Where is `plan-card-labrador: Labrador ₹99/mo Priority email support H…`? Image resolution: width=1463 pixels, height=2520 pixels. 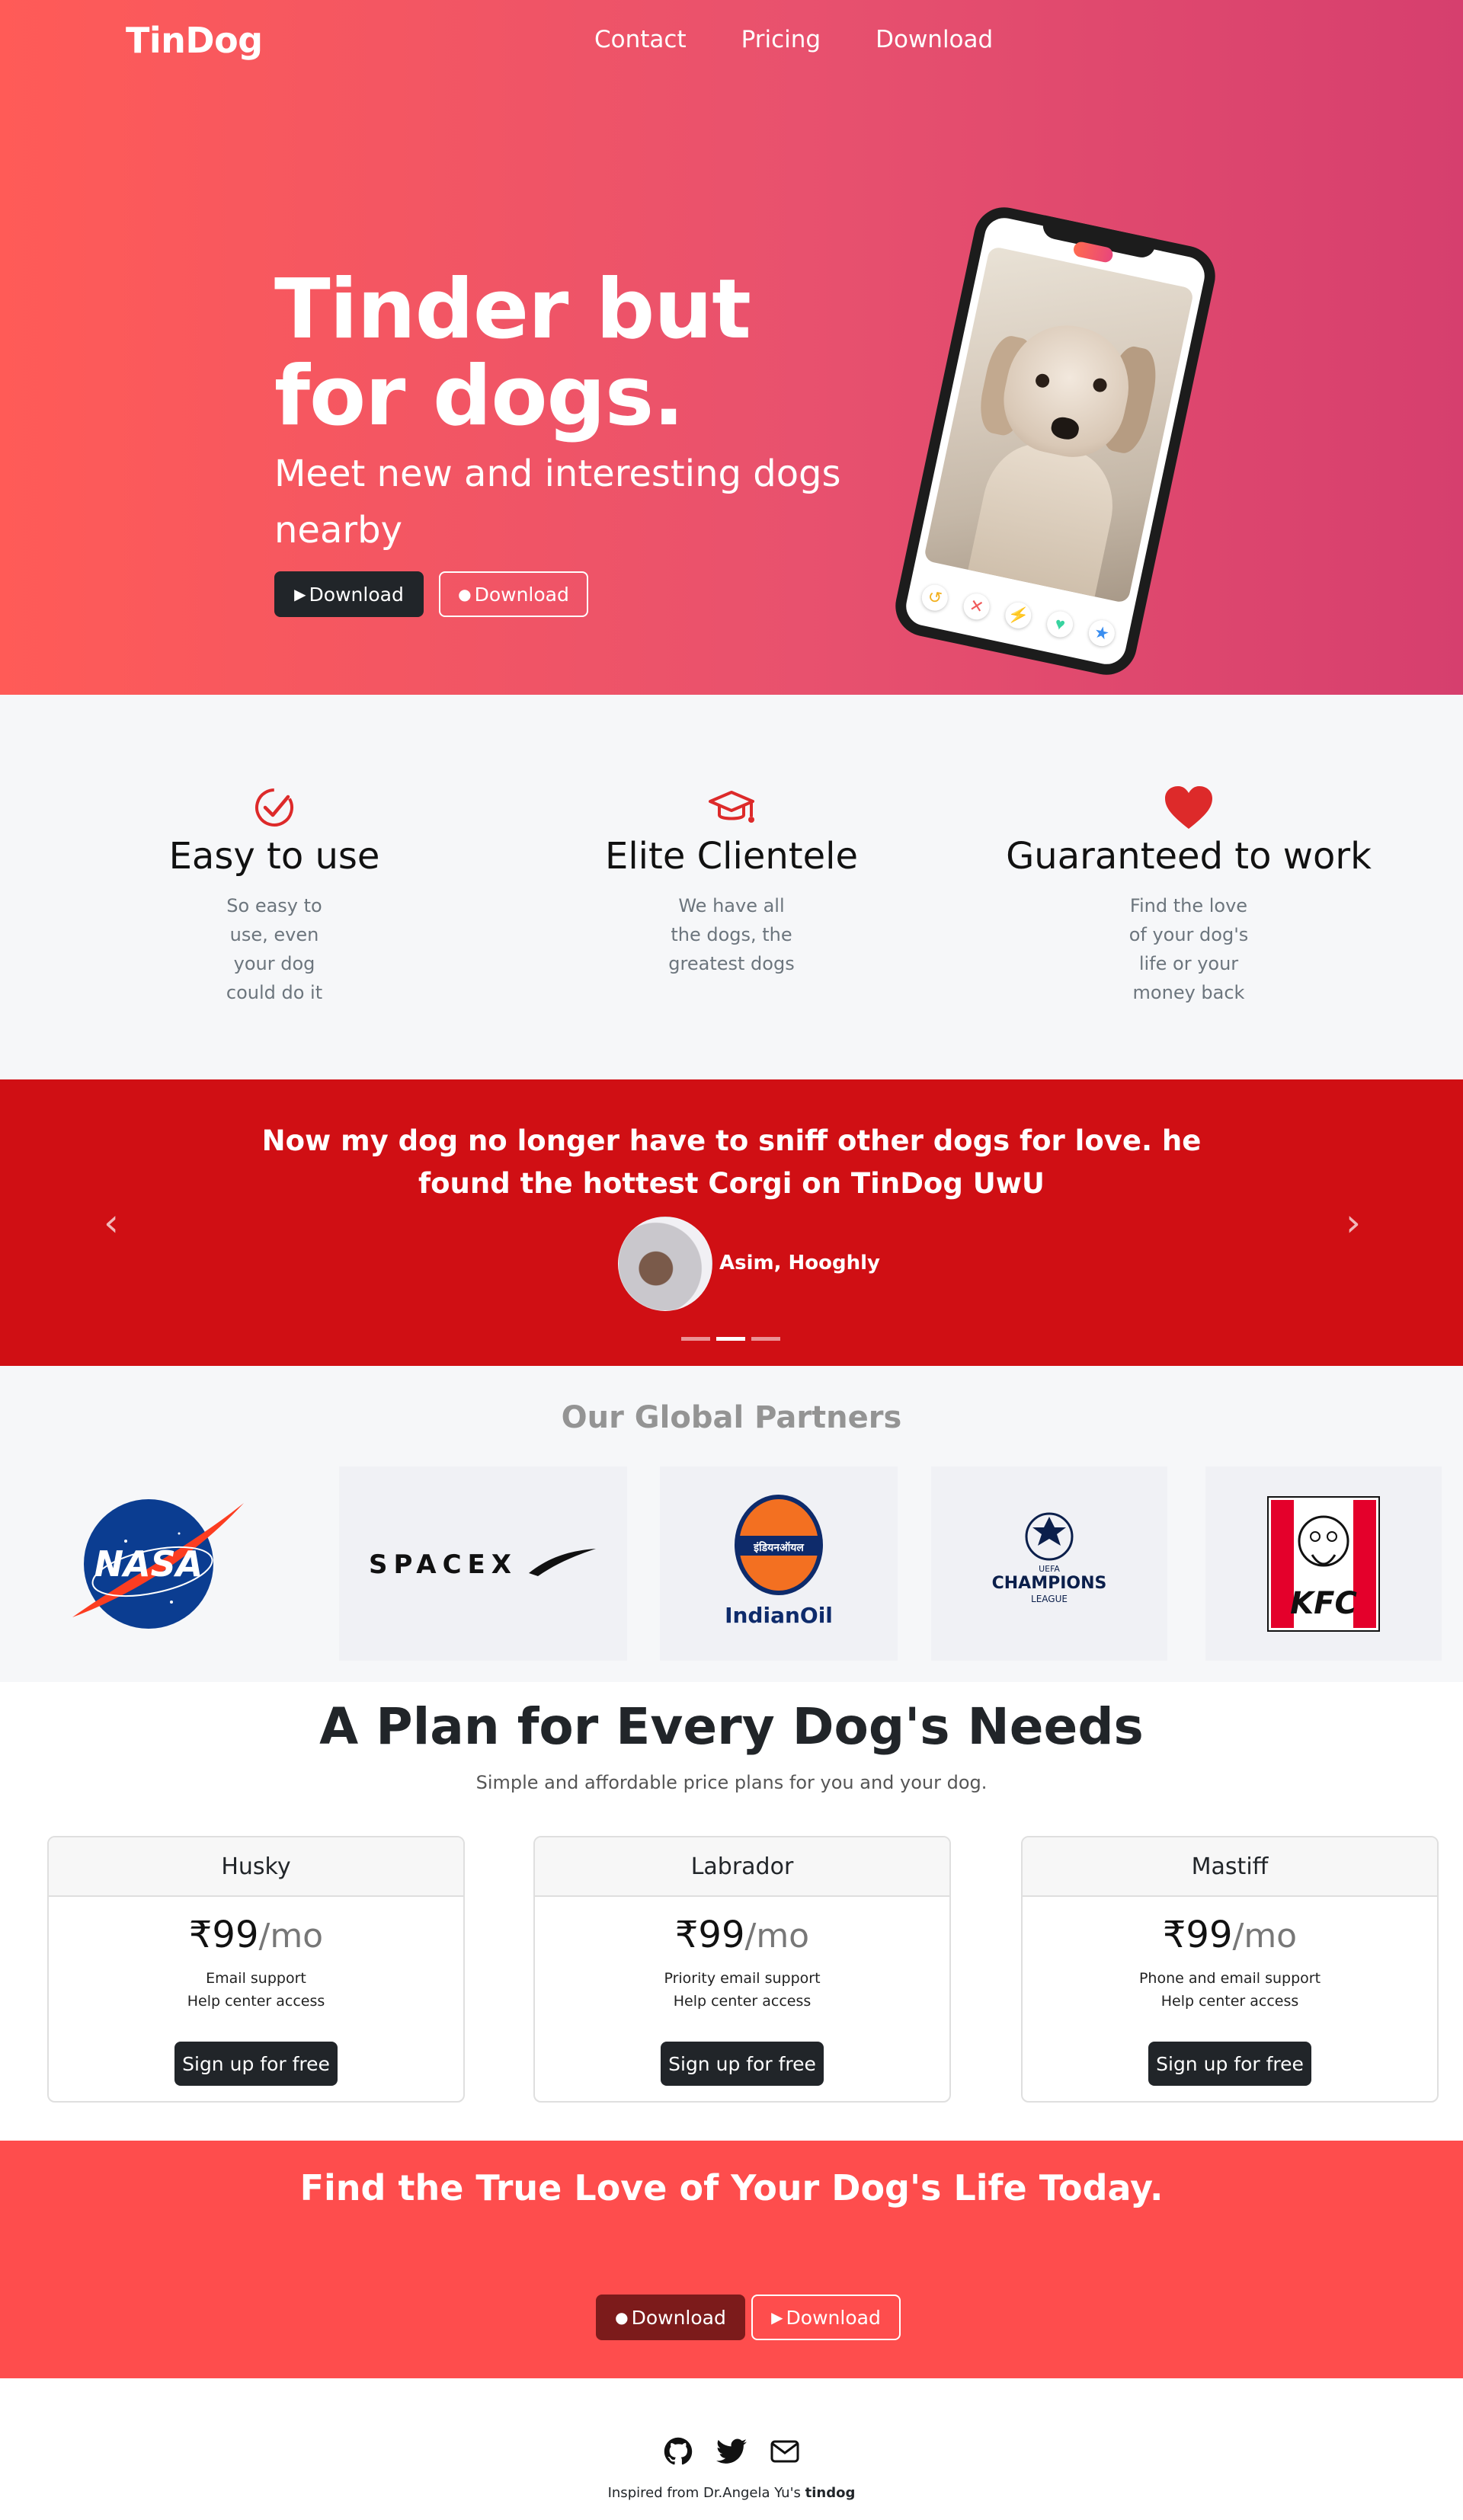 plan-card-labrador: Labrador ₹99/mo Priority email support H… is located at coordinates (742, 1969).